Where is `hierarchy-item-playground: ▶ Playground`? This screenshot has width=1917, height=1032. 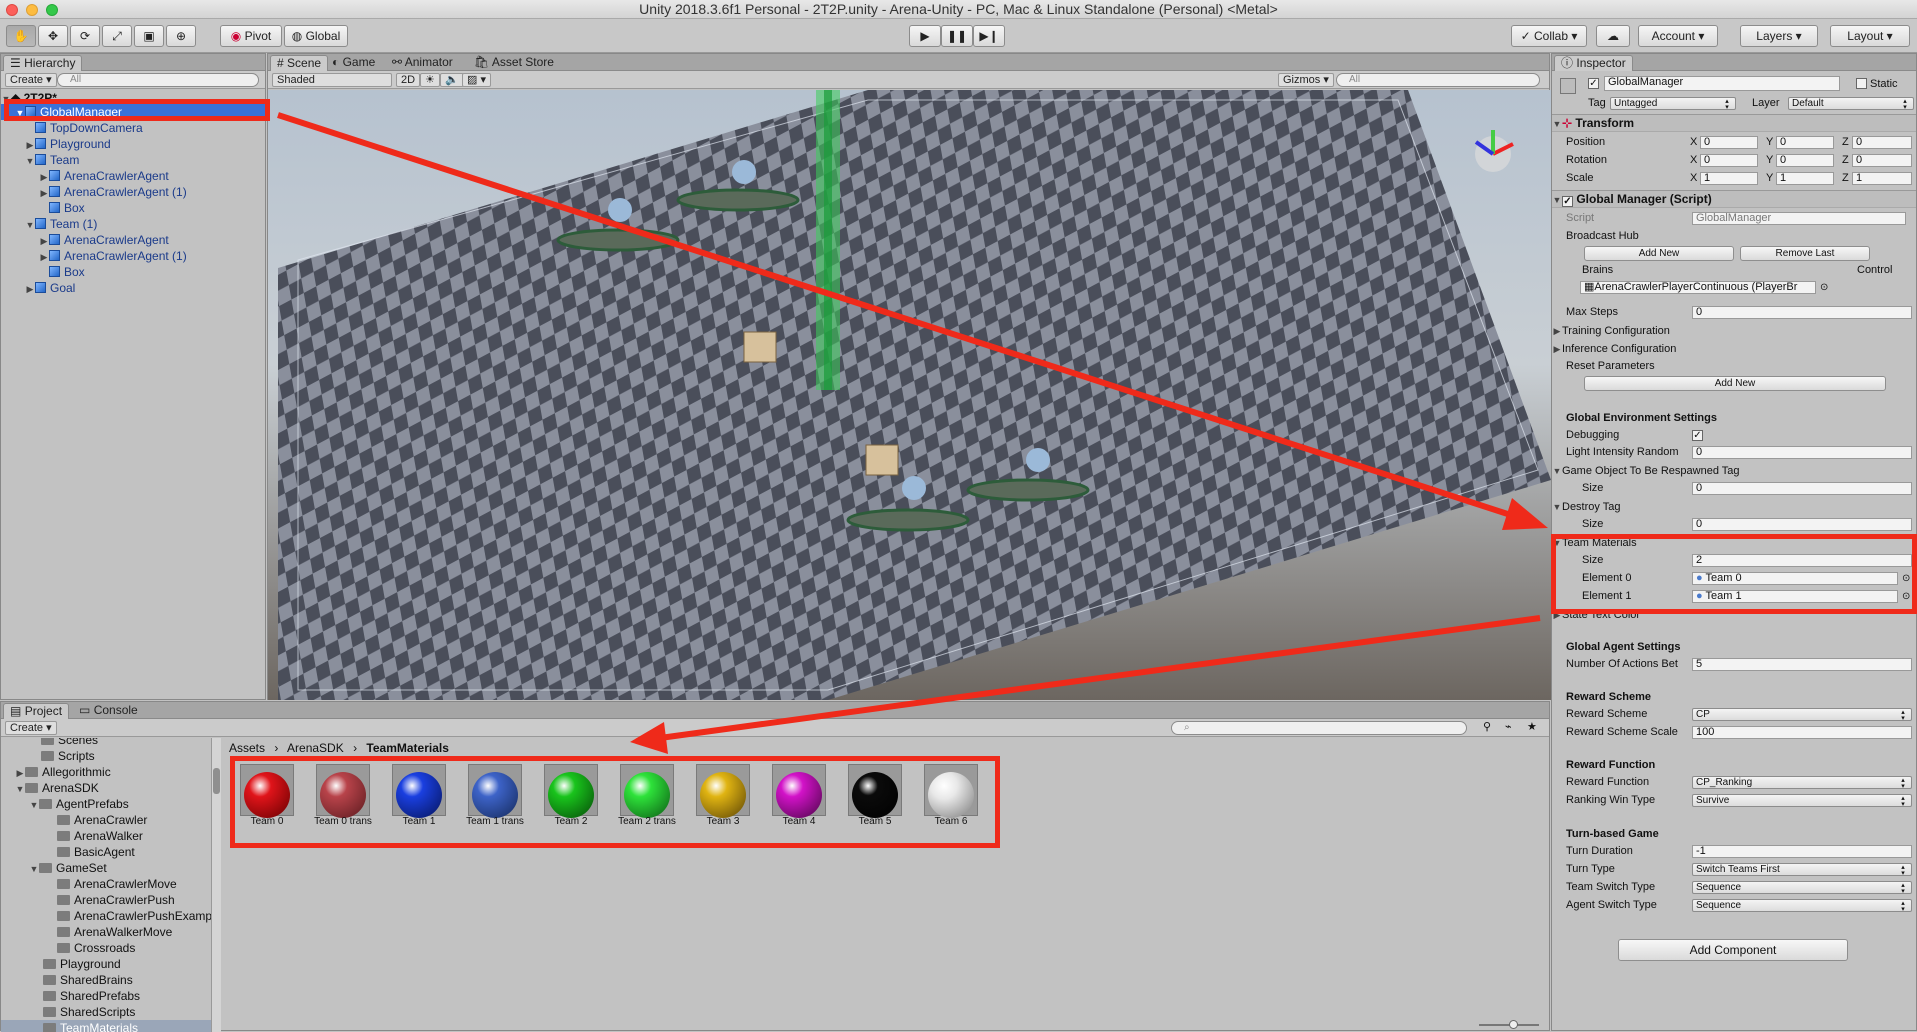 hierarchy-item-playground: ▶ Playground is located at coordinates (133, 144).